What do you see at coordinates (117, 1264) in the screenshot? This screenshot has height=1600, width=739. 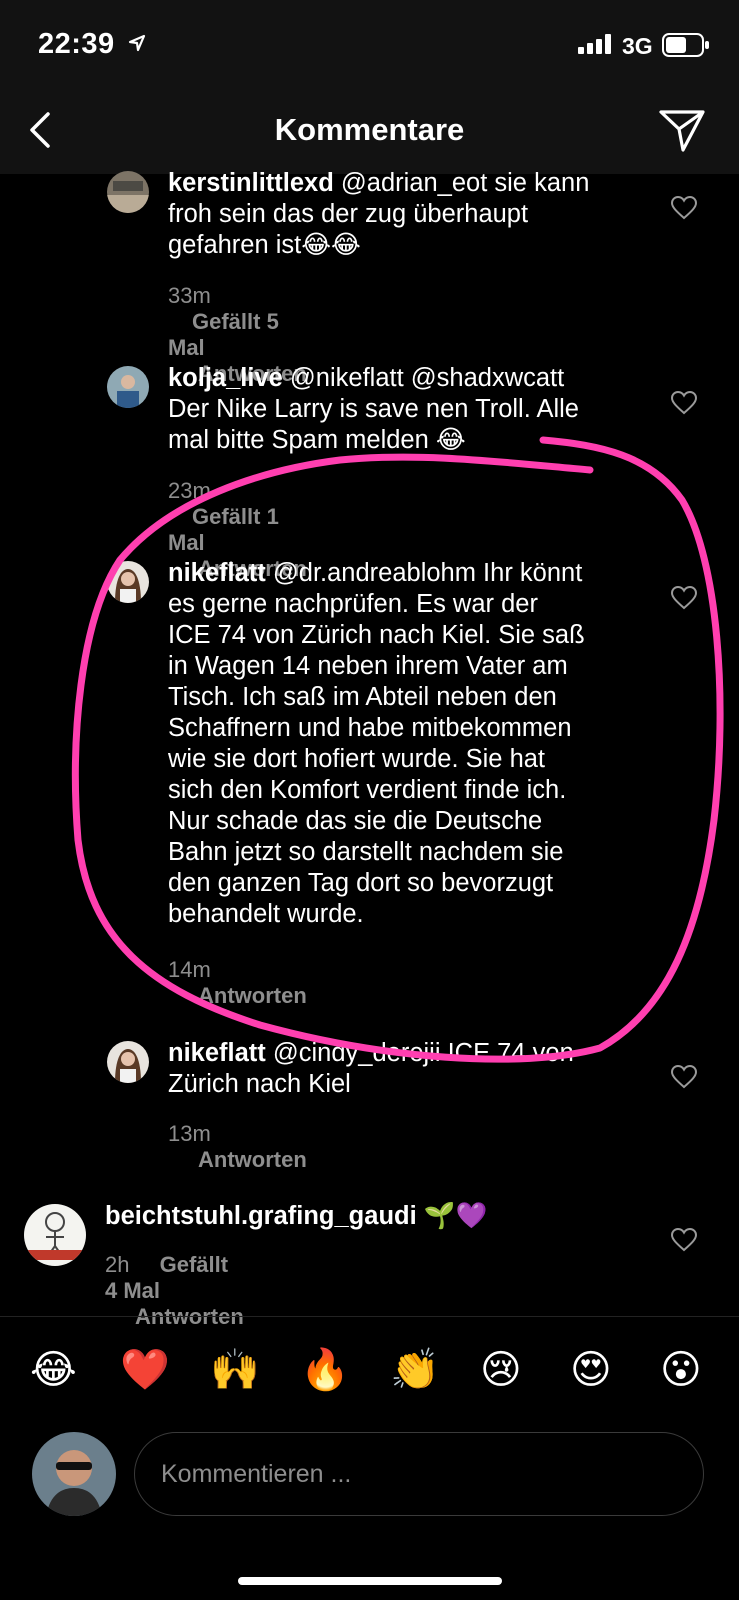 I see `comment-timestamp: 2h` at bounding box center [117, 1264].